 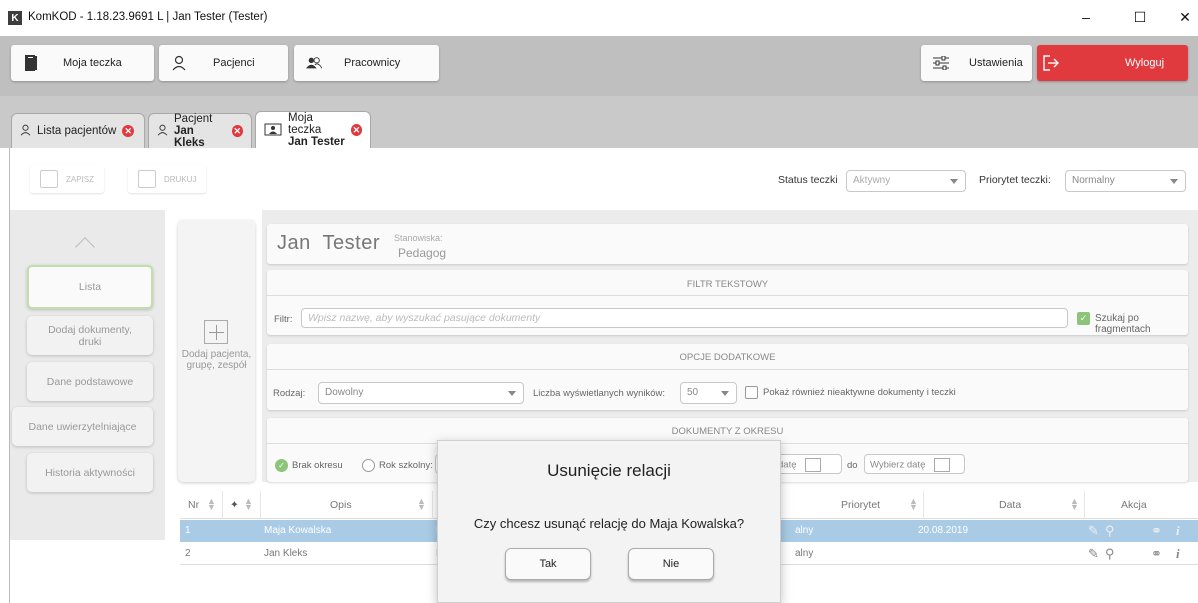 I want to click on col-opis: Opis, so click(x=341, y=505).